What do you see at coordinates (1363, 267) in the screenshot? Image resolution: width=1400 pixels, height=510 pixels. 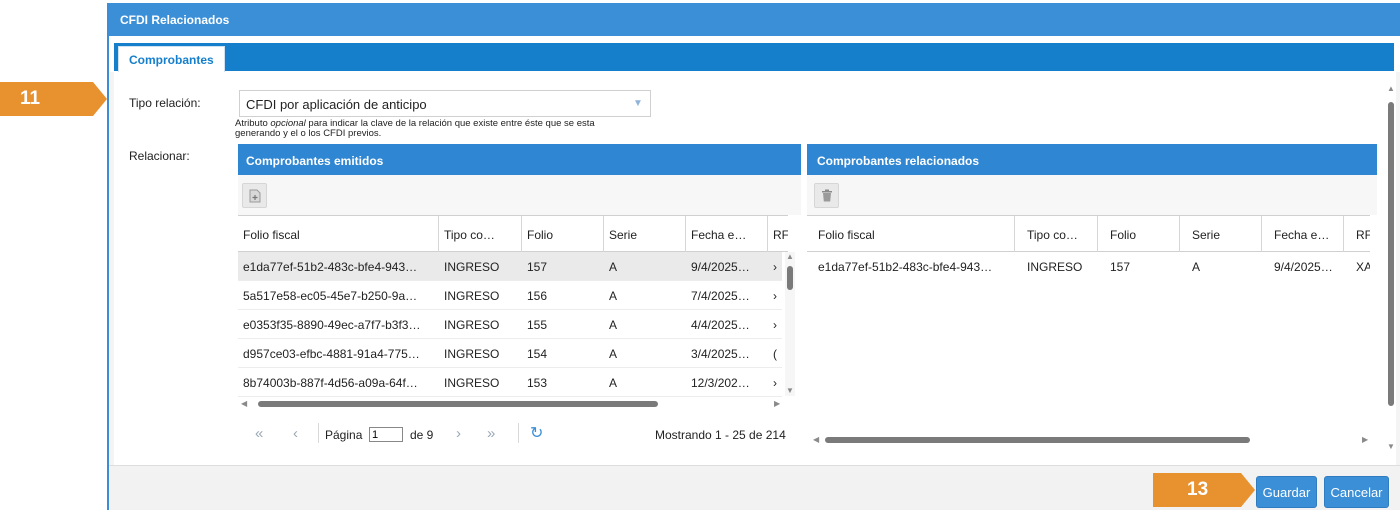 I see `cell-rfc: XA` at bounding box center [1363, 267].